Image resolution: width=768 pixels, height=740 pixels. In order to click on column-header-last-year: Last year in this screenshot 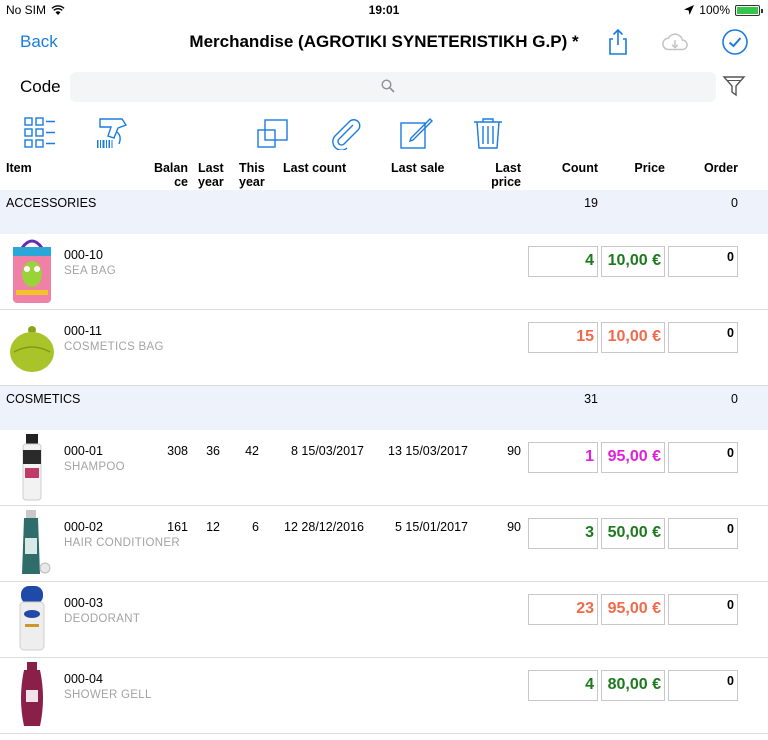, I will do `click(212, 175)`.